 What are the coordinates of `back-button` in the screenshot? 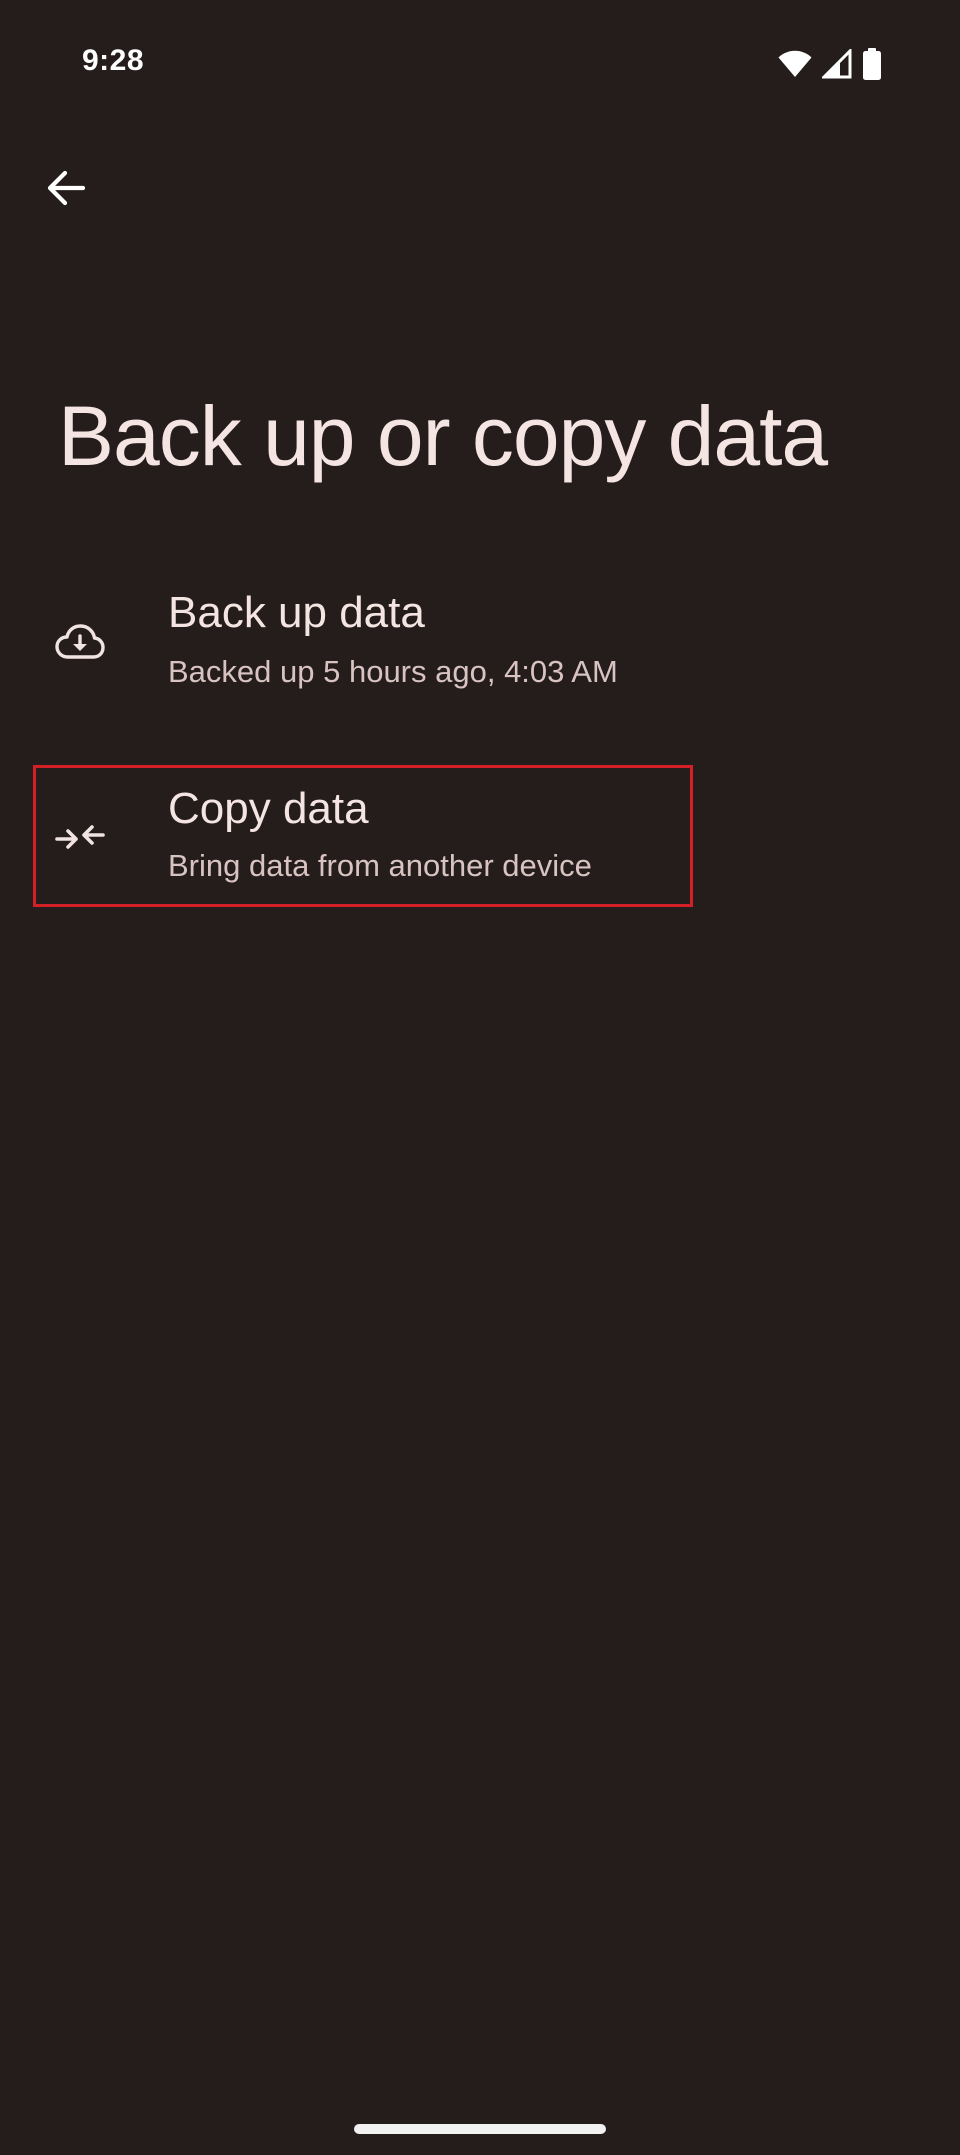 It's located at (66, 190).